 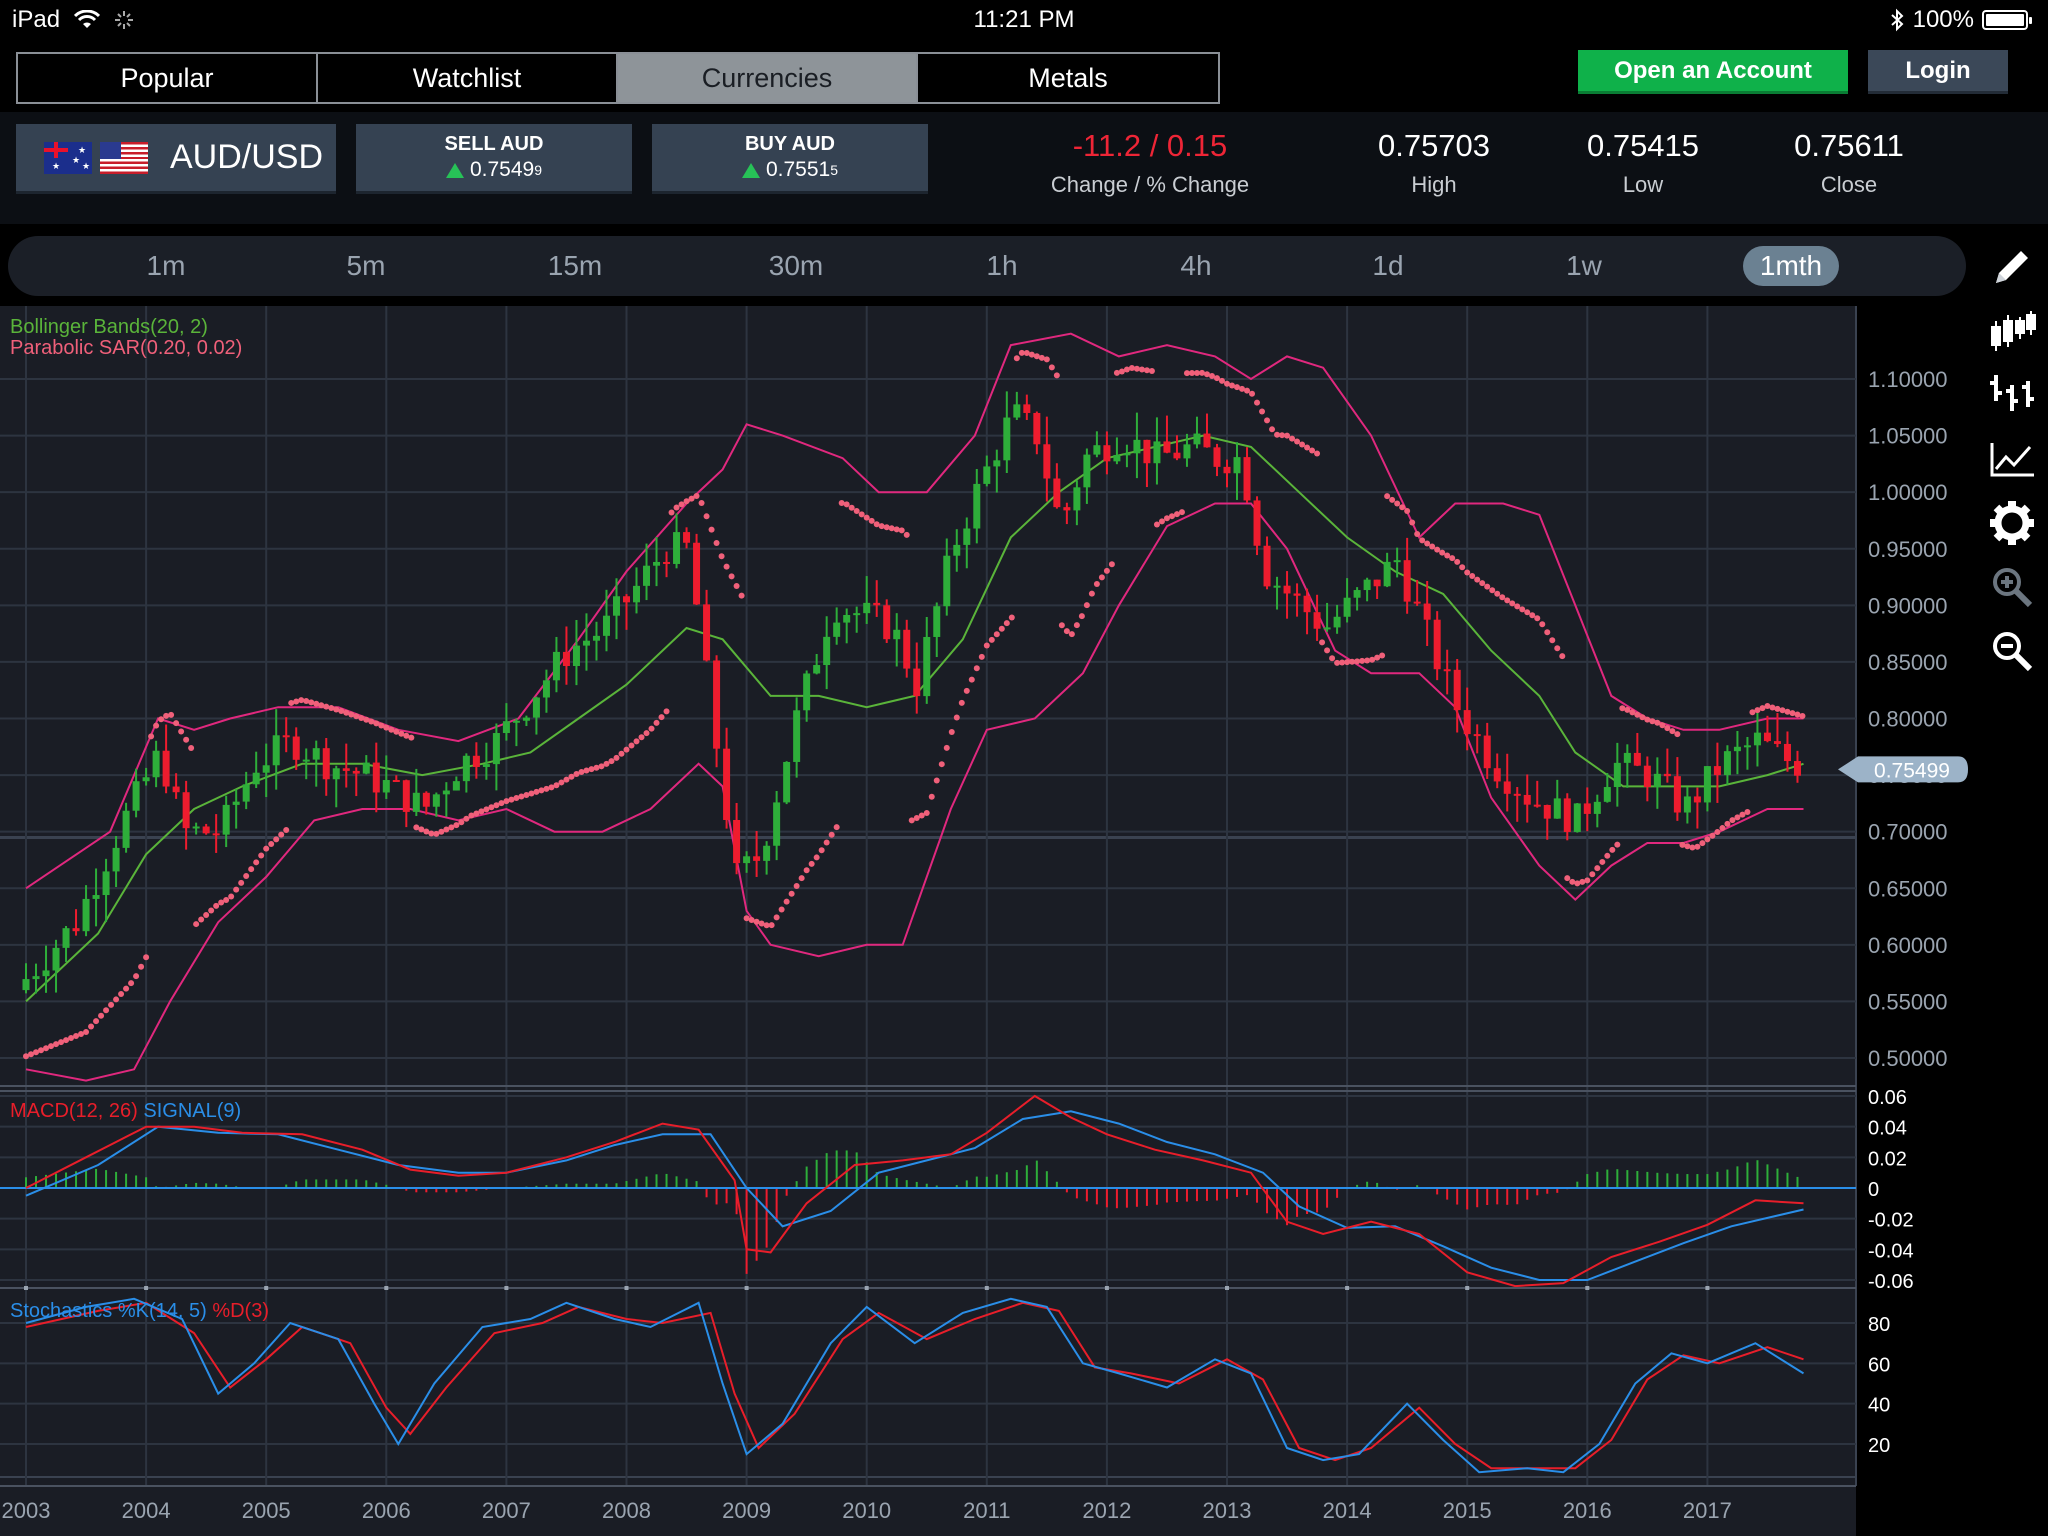 What do you see at coordinates (768, 78) in the screenshot?
I see `tab-currencies: Currencies` at bounding box center [768, 78].